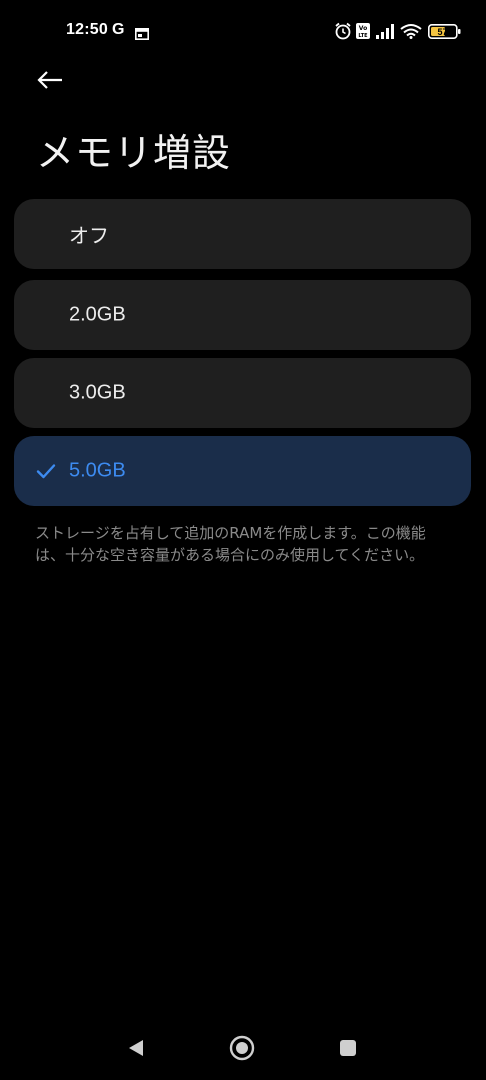 The height and width of the screenshot is (1080, 486). What do you see at coordinates (242, 234) in the screenshot?
I see `option-off: オフ` at bounding box center [242, 234].